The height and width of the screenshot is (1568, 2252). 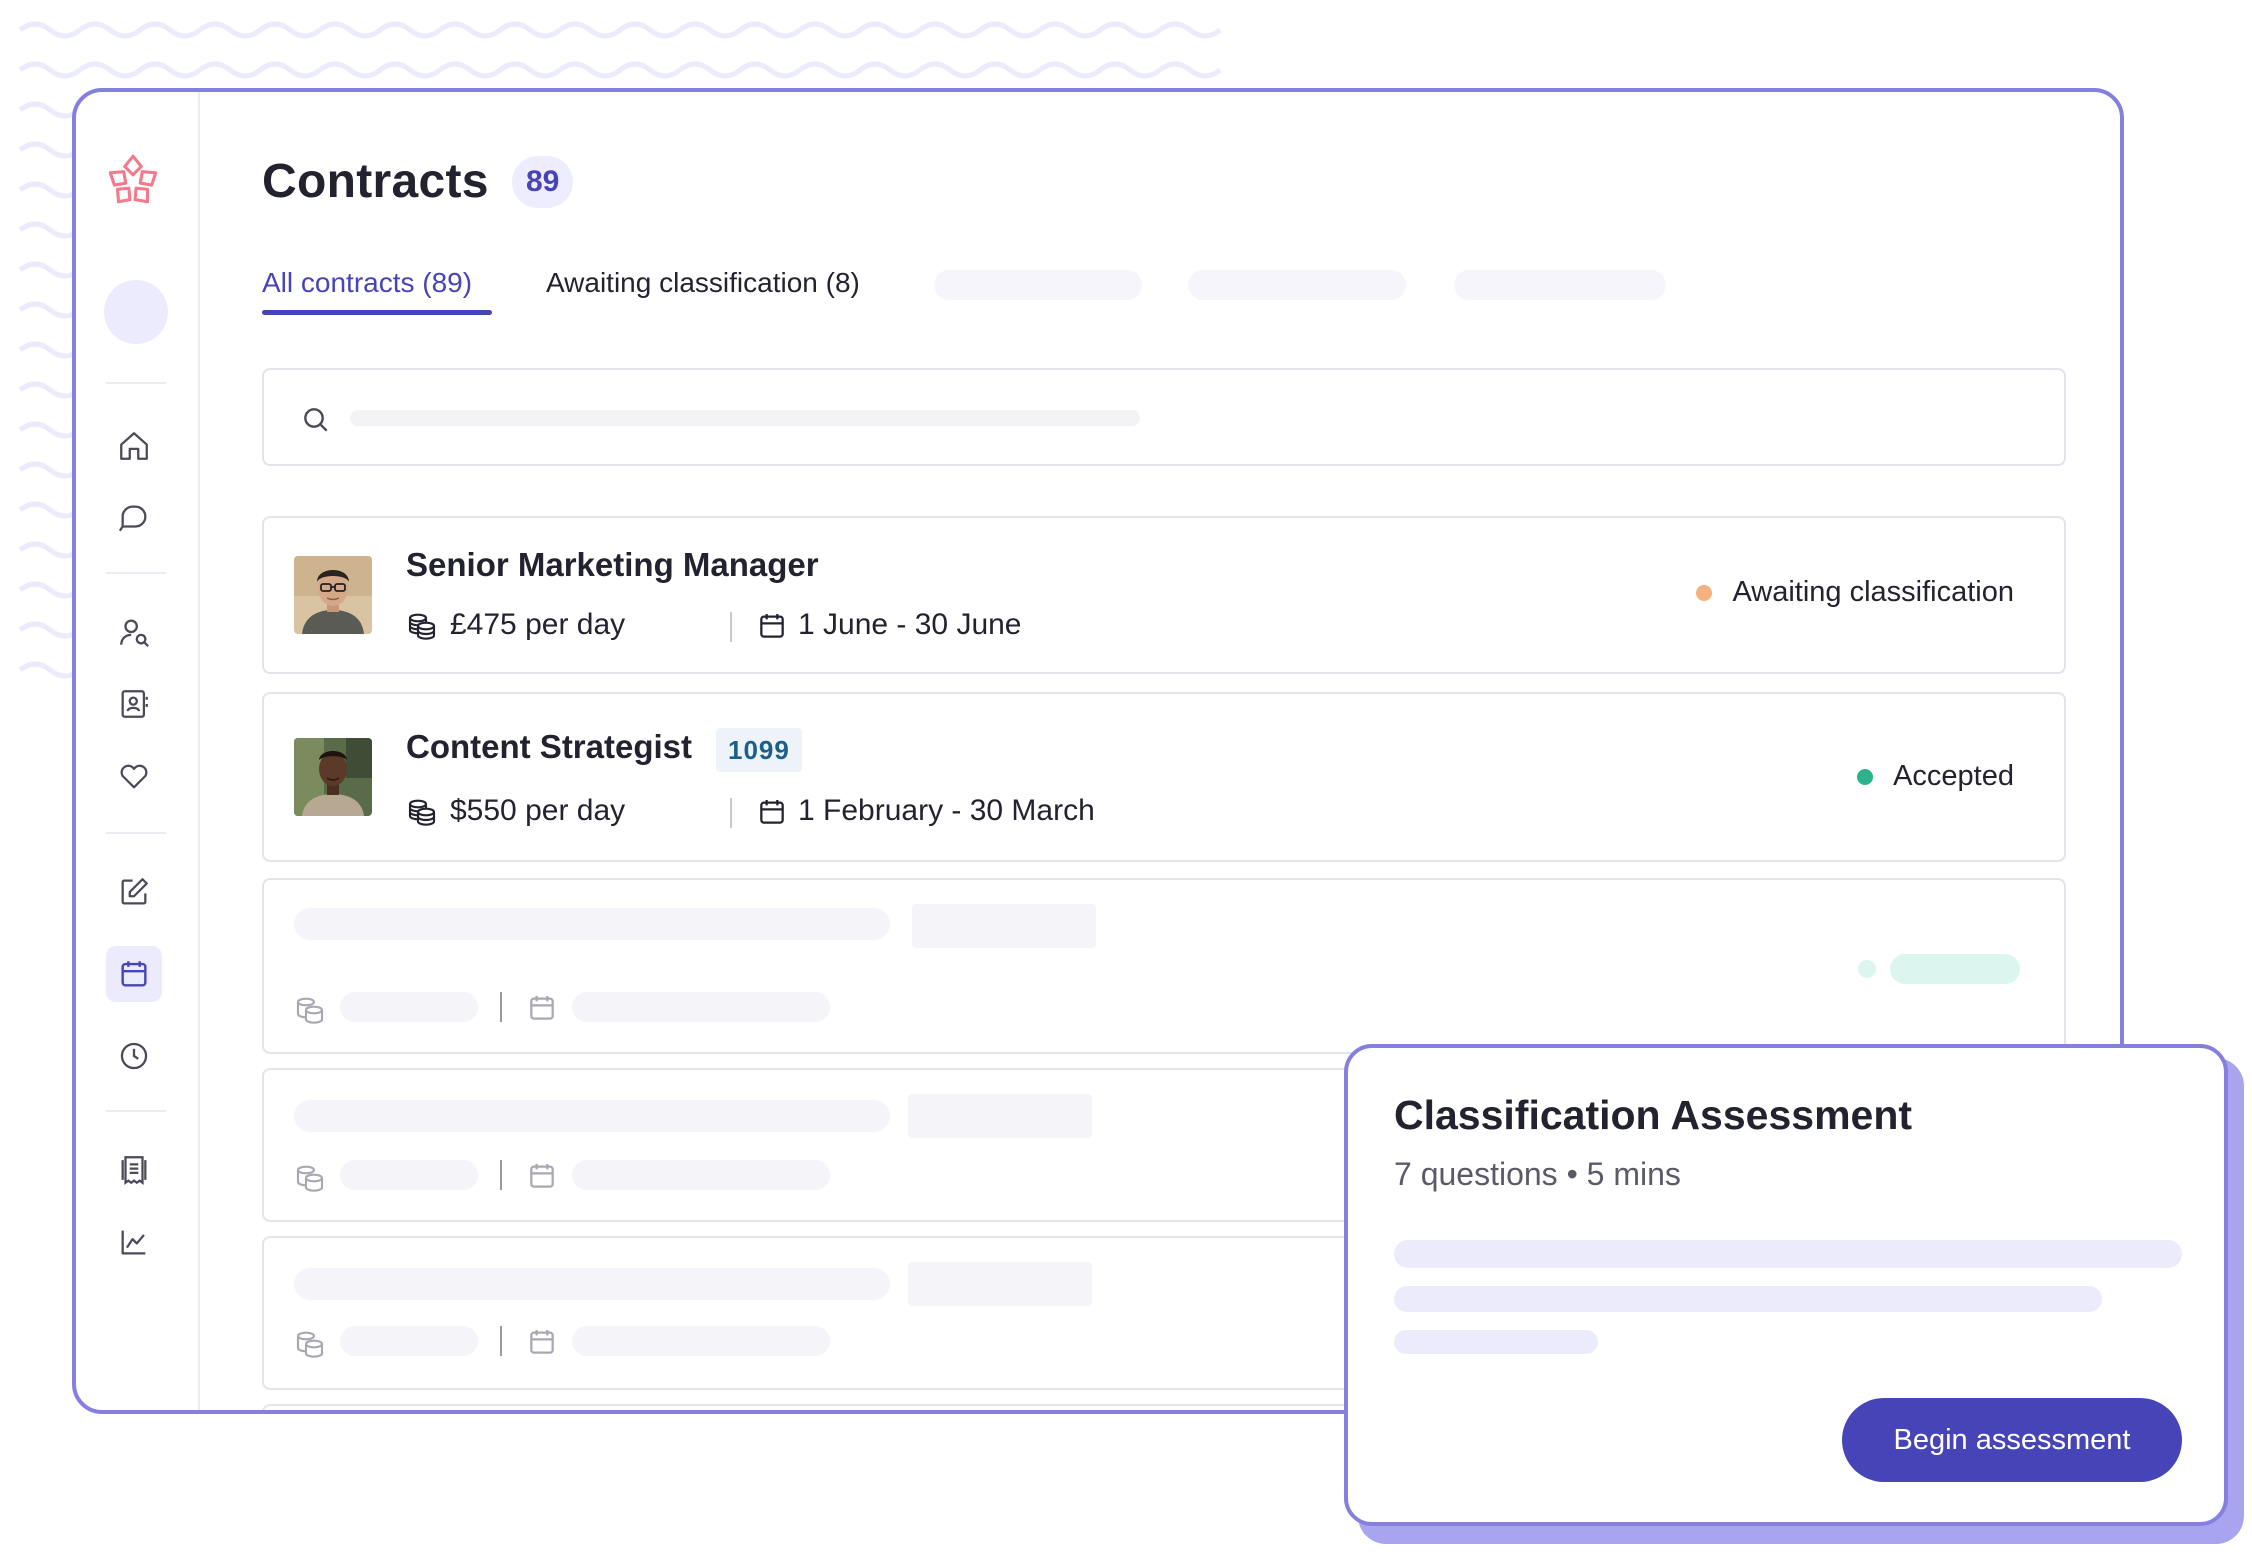 I want to click on sidebar-item-history, so click(x=134, y=1056).